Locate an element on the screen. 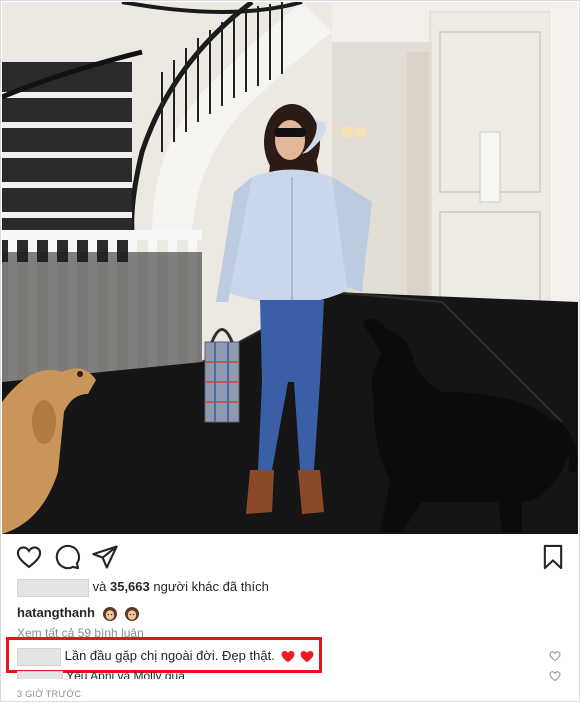 The image size is (580, 702). likes-summary: và 35,663 người khác đã thích is located at coordinates (143, 587).